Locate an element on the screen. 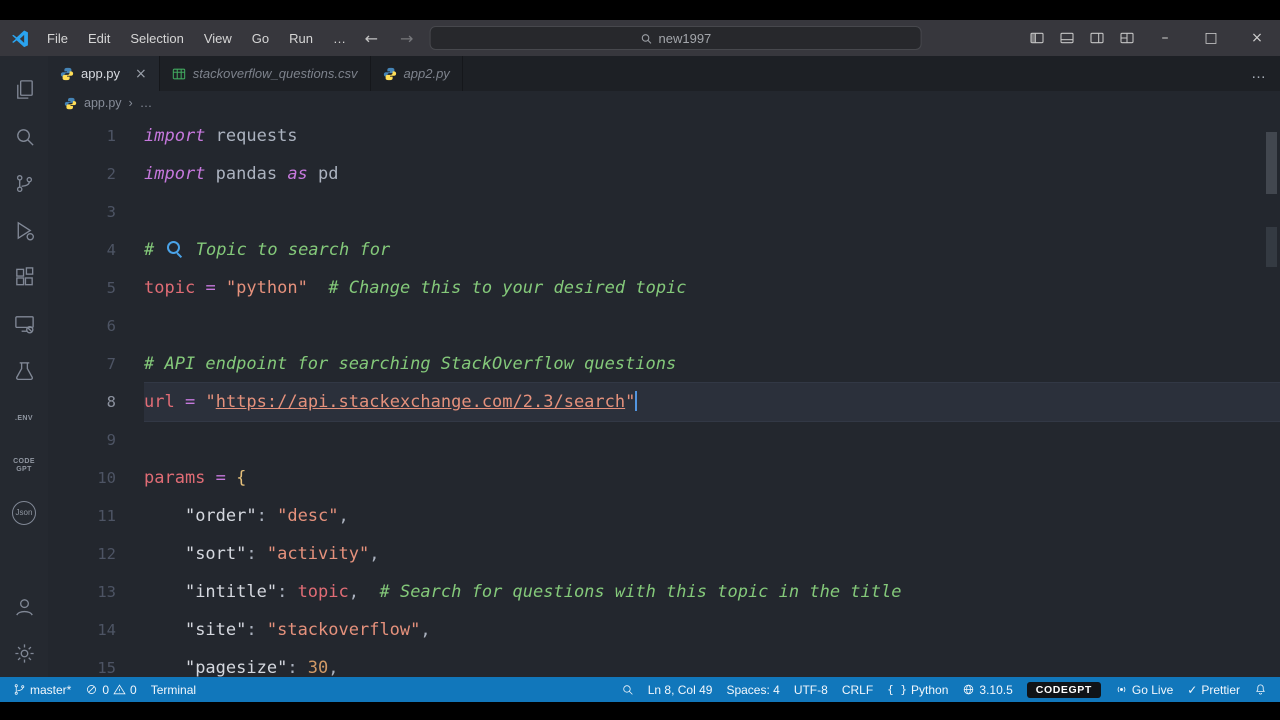 This screenshot has width=1280, height=720. line-number: 8 is located at coordinates (111, 402).